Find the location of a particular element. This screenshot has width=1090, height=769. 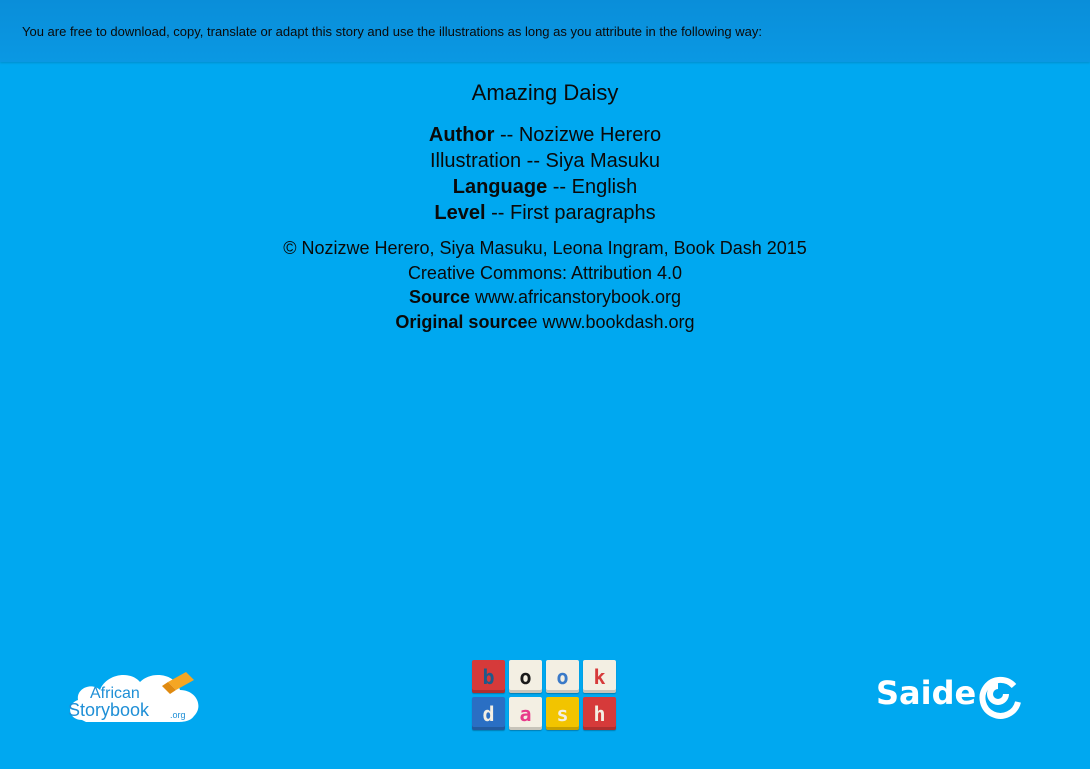

author-label: Author is located at coordinates (461, 135).